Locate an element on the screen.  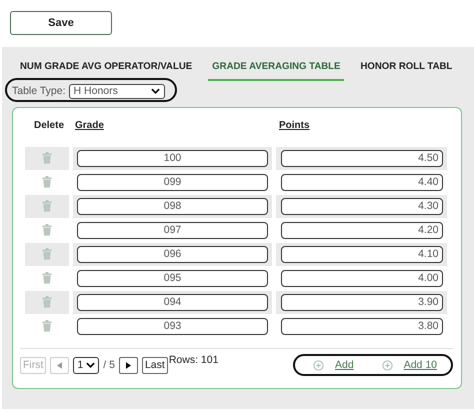
page-count: / 5 is located at coordinates (109, 365).